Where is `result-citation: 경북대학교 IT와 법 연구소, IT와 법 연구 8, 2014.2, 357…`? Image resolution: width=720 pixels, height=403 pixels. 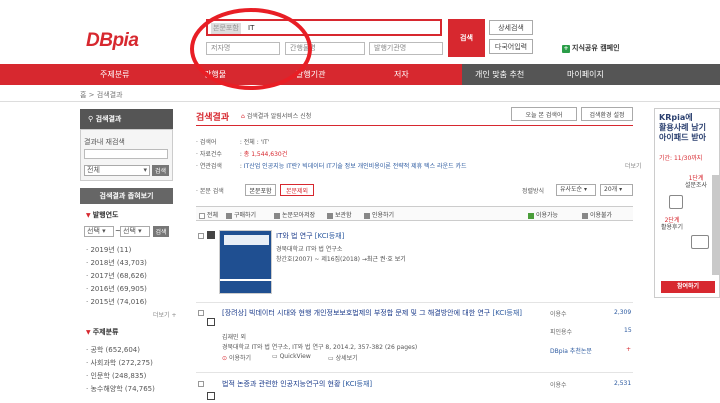 result-citation: 경북대학교 IT와 법 연구소, IT와 법 연구 8, 2014.2, 357… is located at coordinates (320, 347).